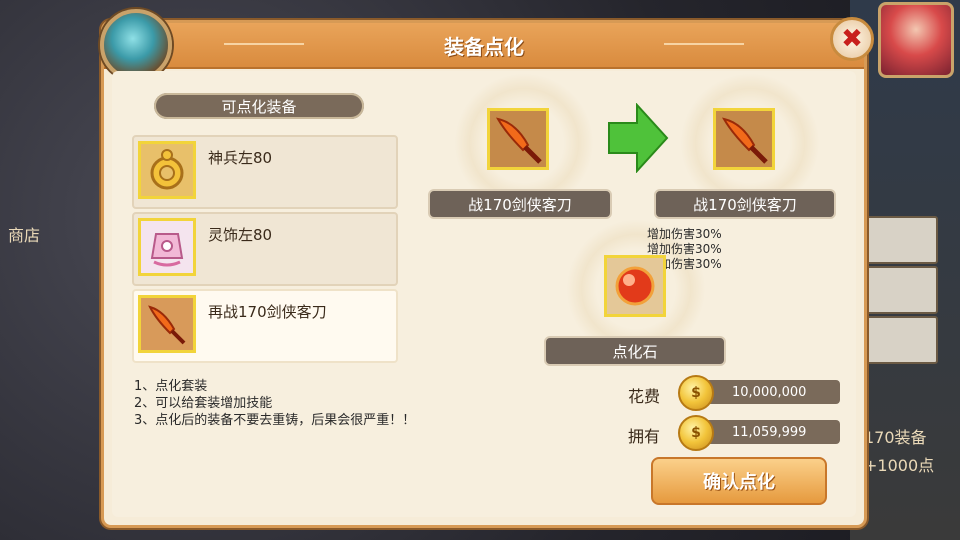  What do you see at coordinates (638, 138) in the screenshot?
I see `arrow-right-icon` at bounding box center [638, 138].